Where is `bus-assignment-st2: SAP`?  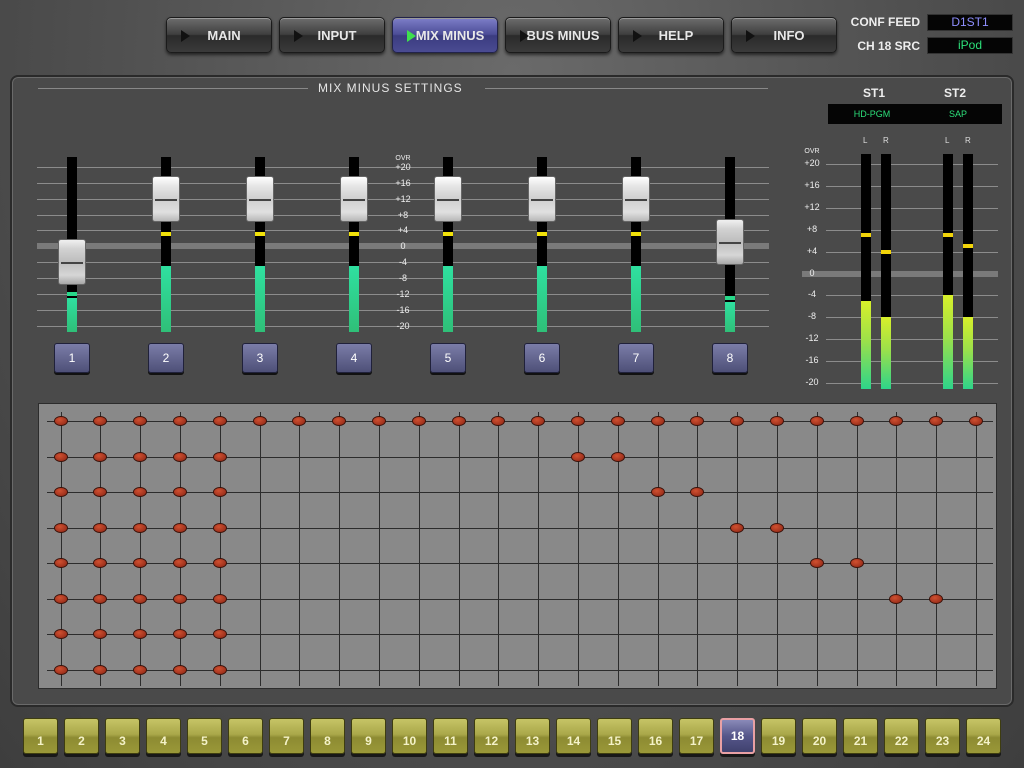 bus-assignment-st2: SAP is located at coordinates (958, 114).